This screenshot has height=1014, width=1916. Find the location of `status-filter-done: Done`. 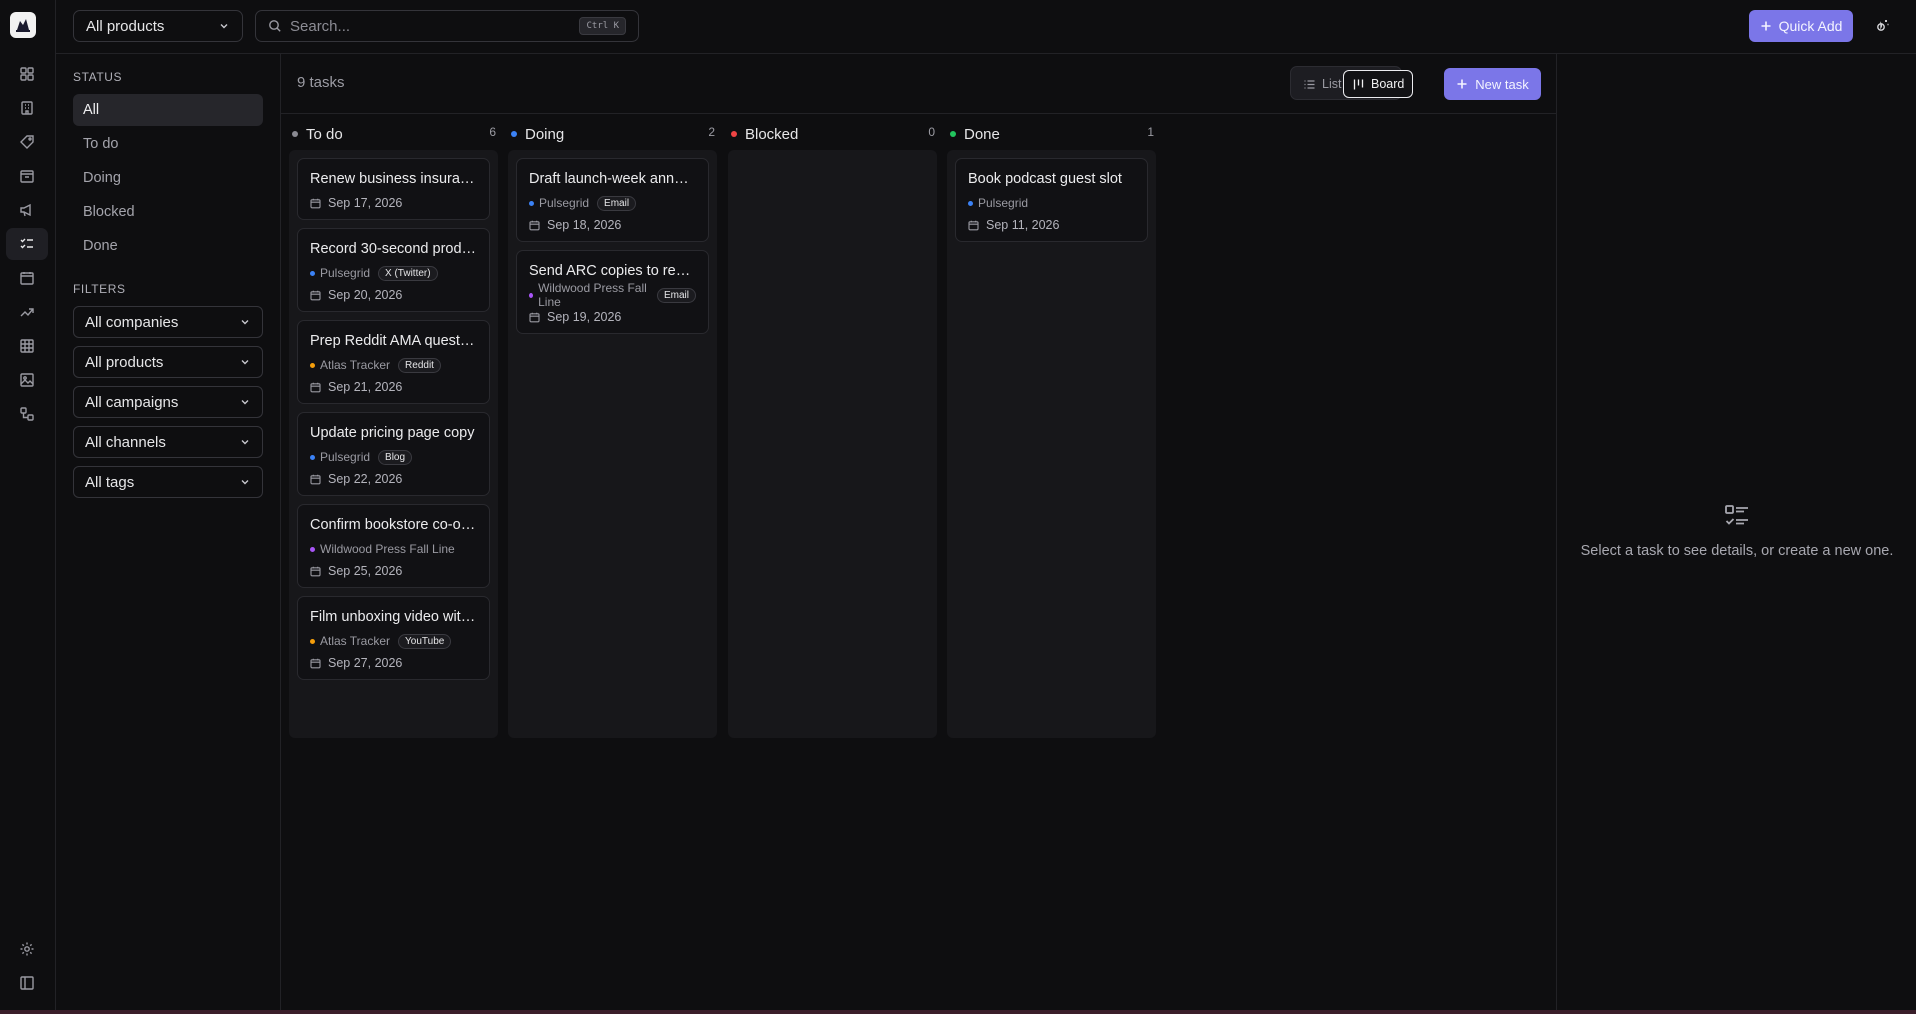

status-filter-done: Done is located at coordinates (168, 246).